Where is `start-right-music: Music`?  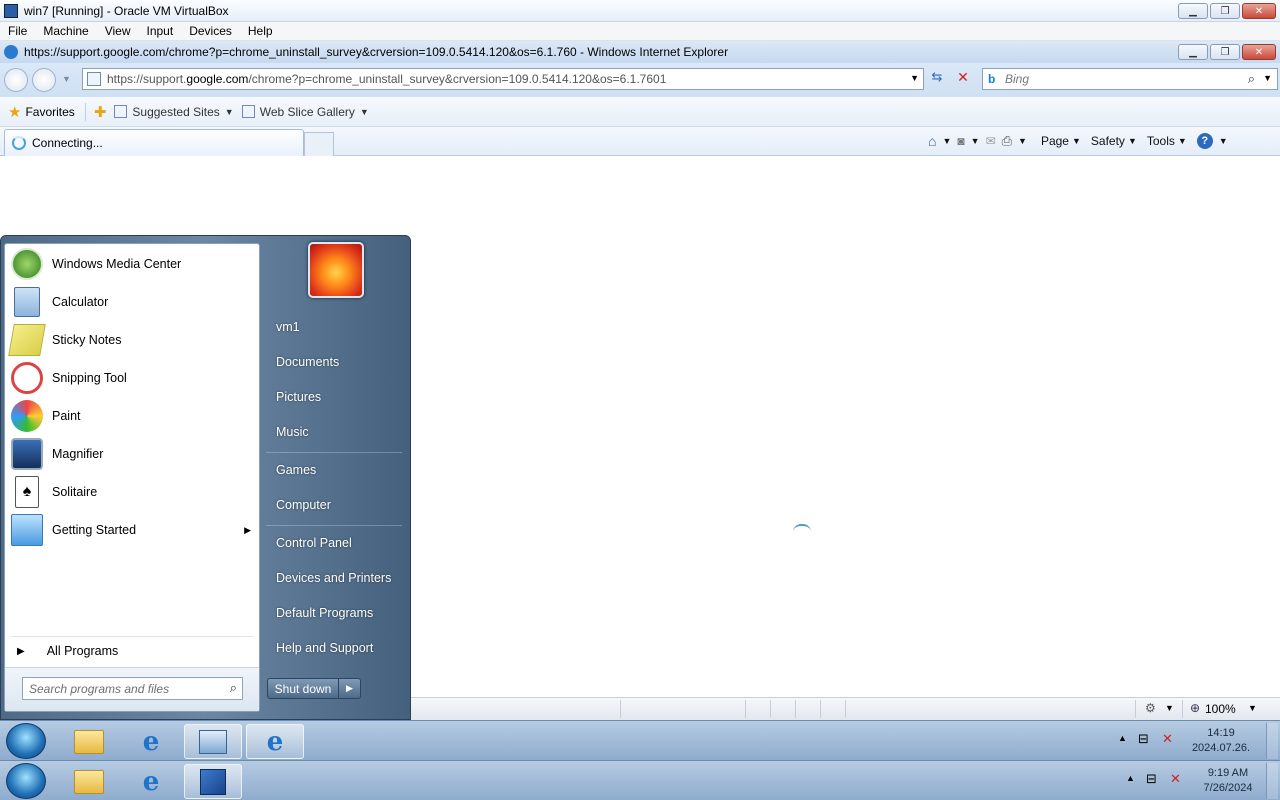 start-right-music: Music is located at coordinates (292, 432).